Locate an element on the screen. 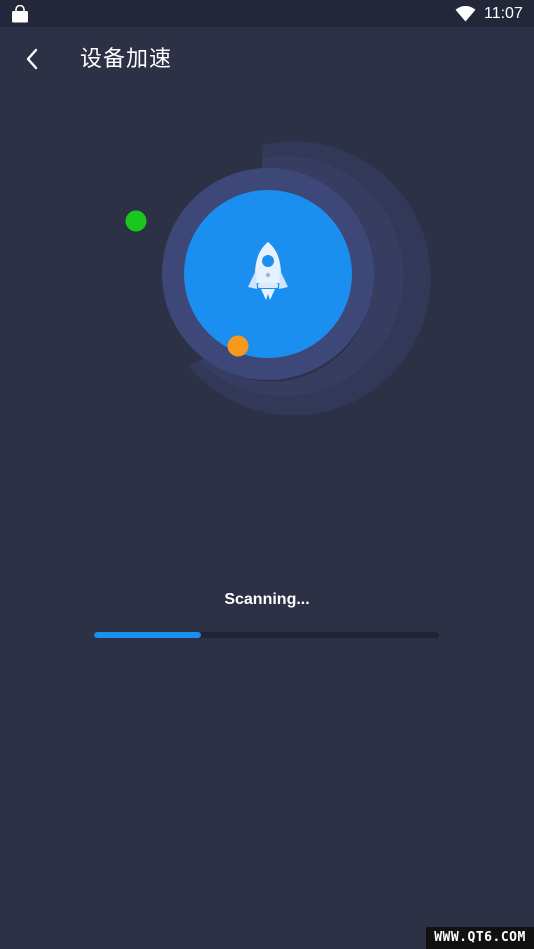  back-arrow-icon is located at coordinates (32, 59).